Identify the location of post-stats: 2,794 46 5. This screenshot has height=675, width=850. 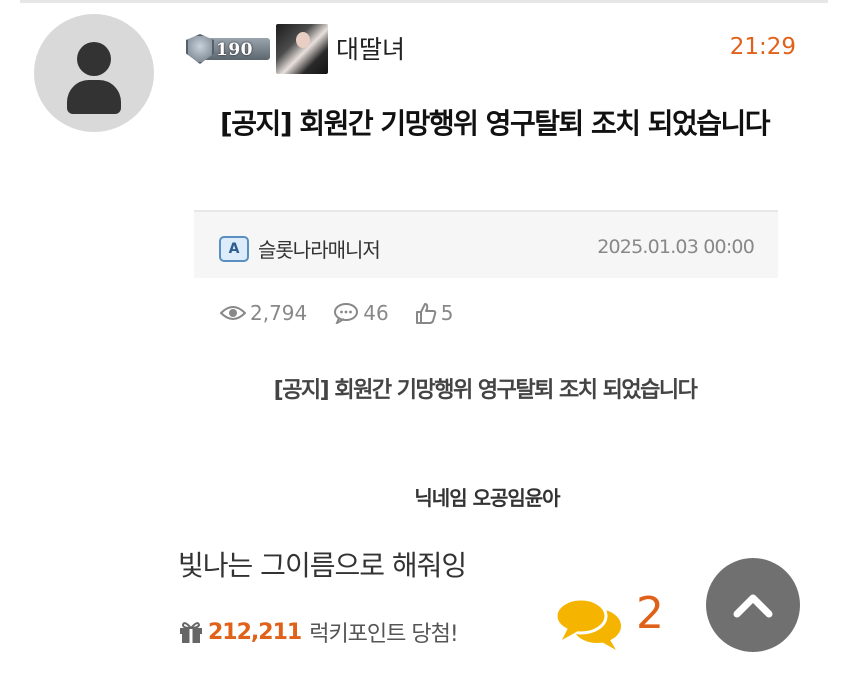
(349, 313).